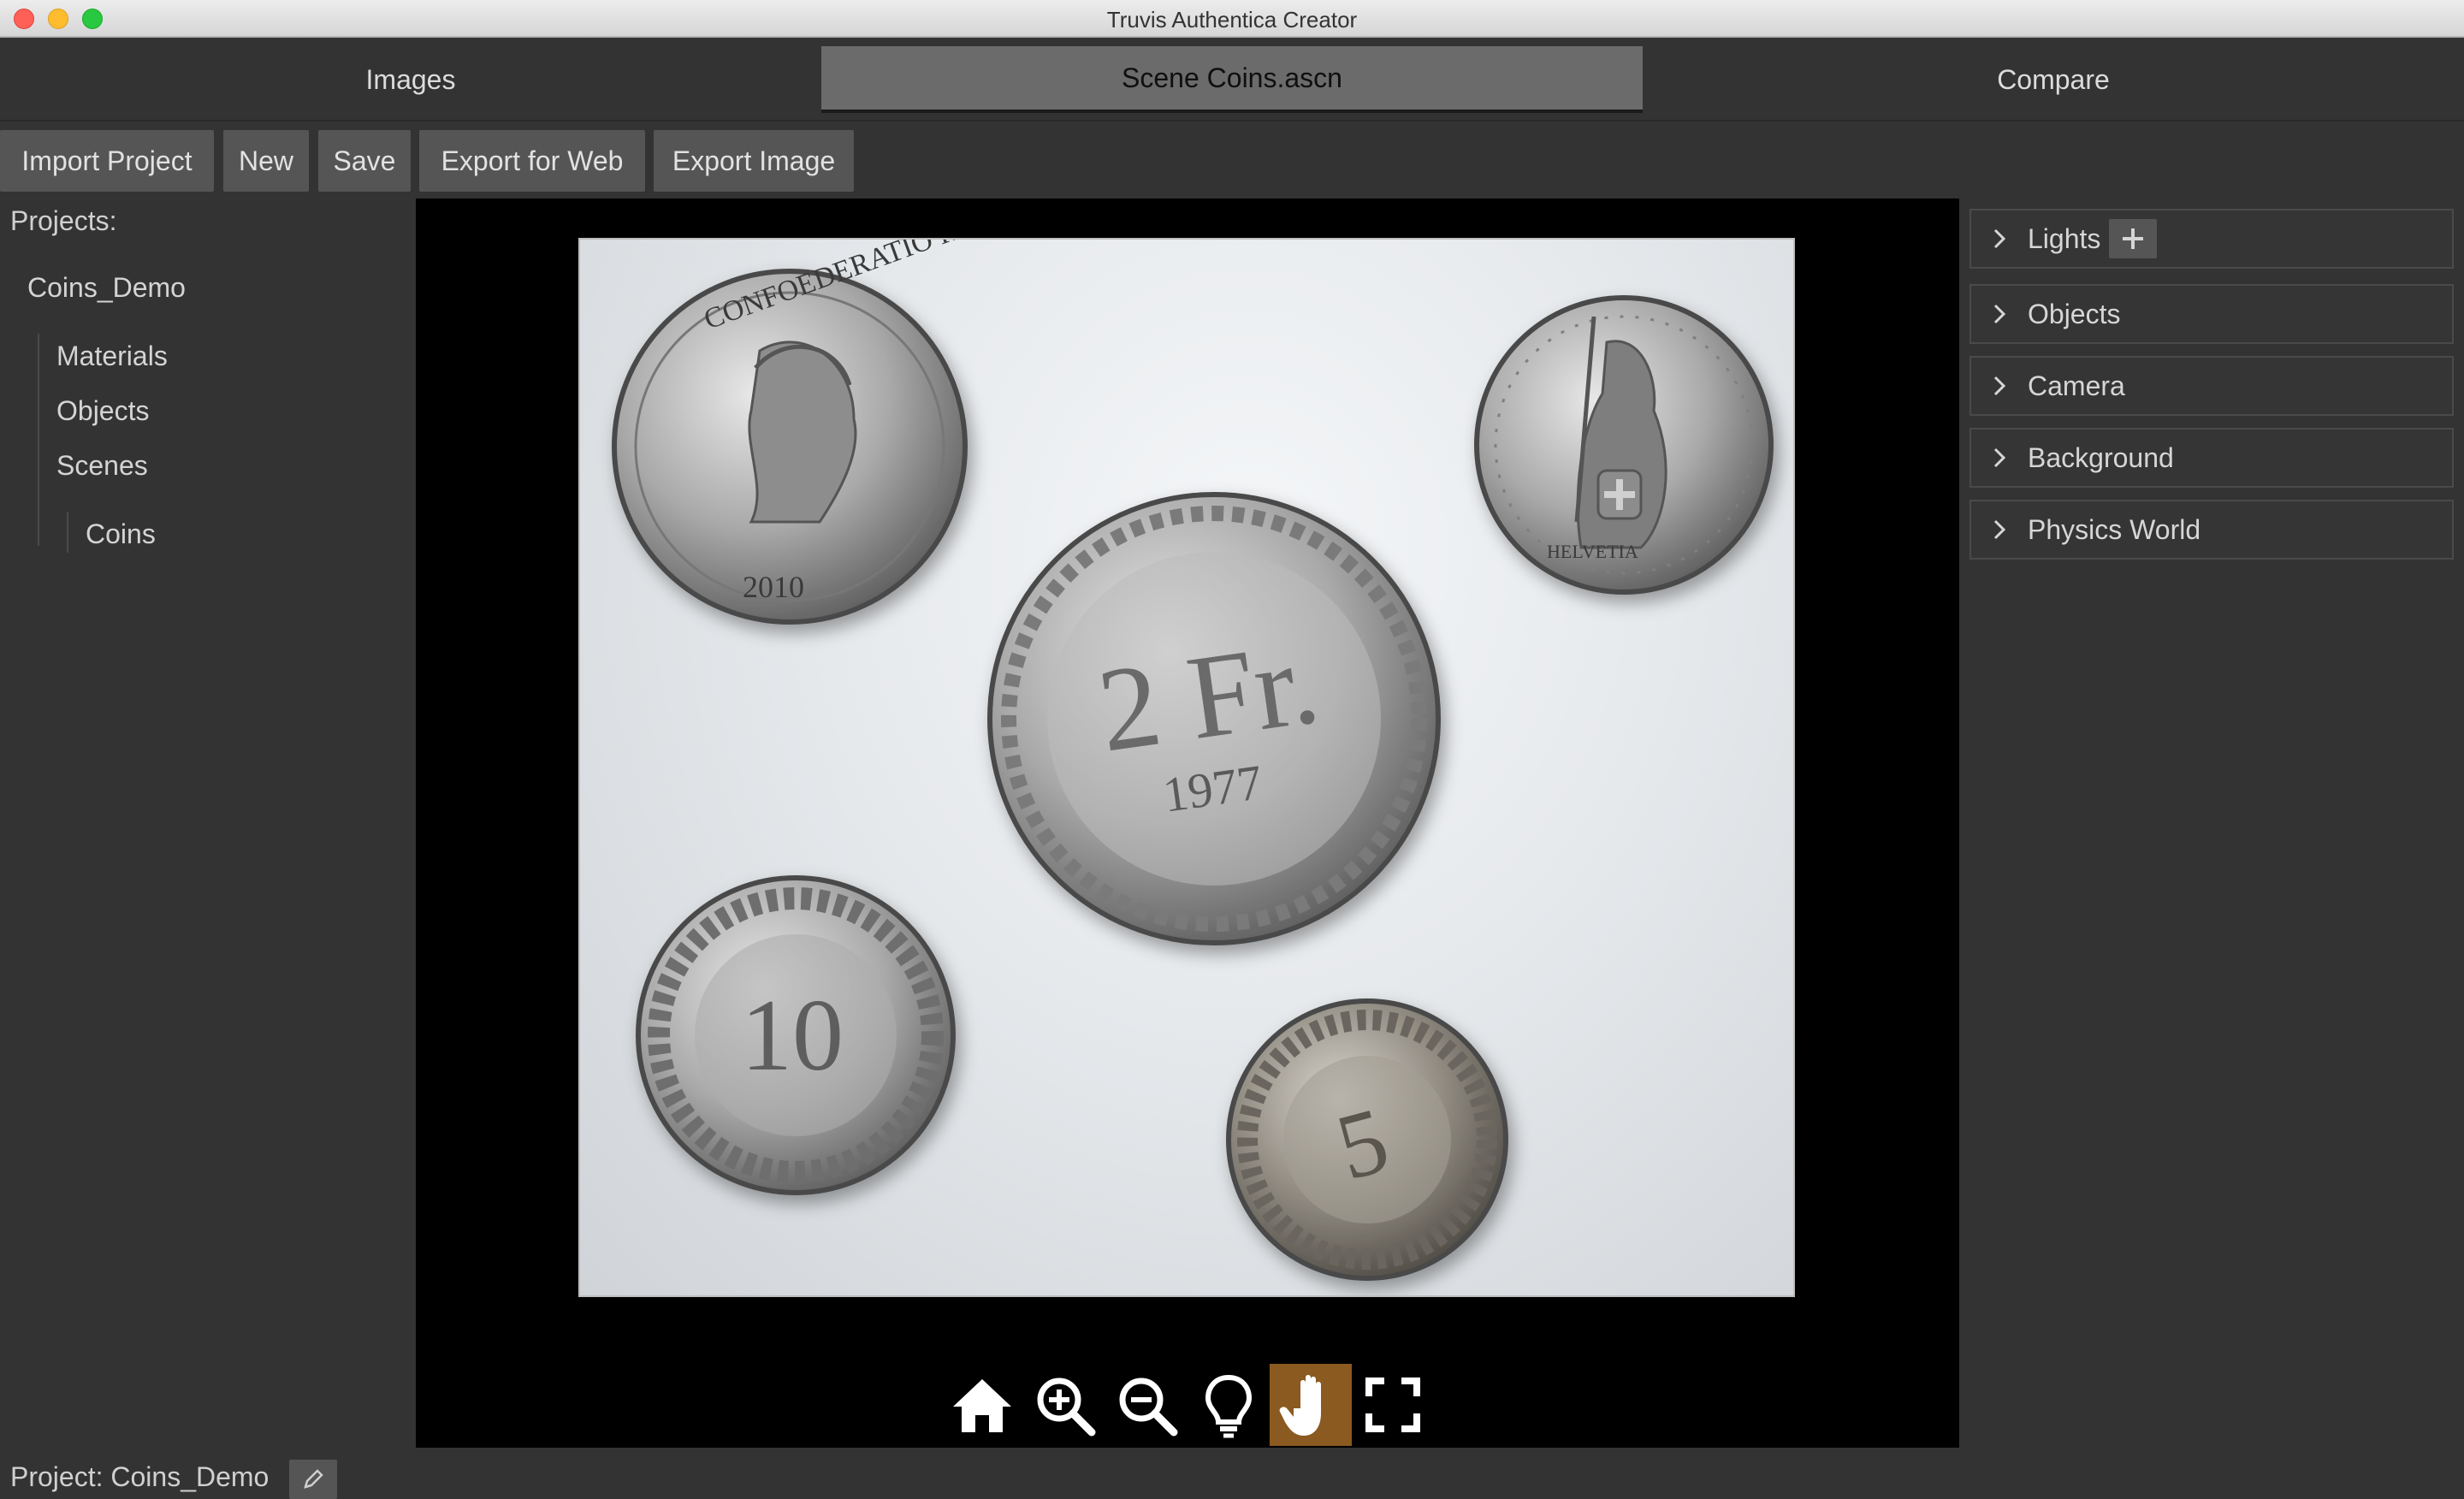 Image resolution: width=2464 pixels, height=1499 pixels. I want to click on section-camera: Camera, so click(2211, 386).